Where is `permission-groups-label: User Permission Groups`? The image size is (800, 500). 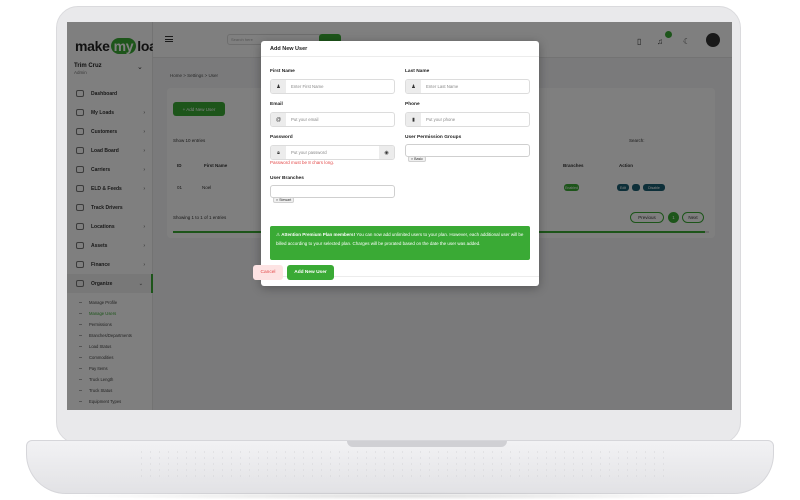 permission-groups-label: User Permission Groups is located at coordinates (433, 137).